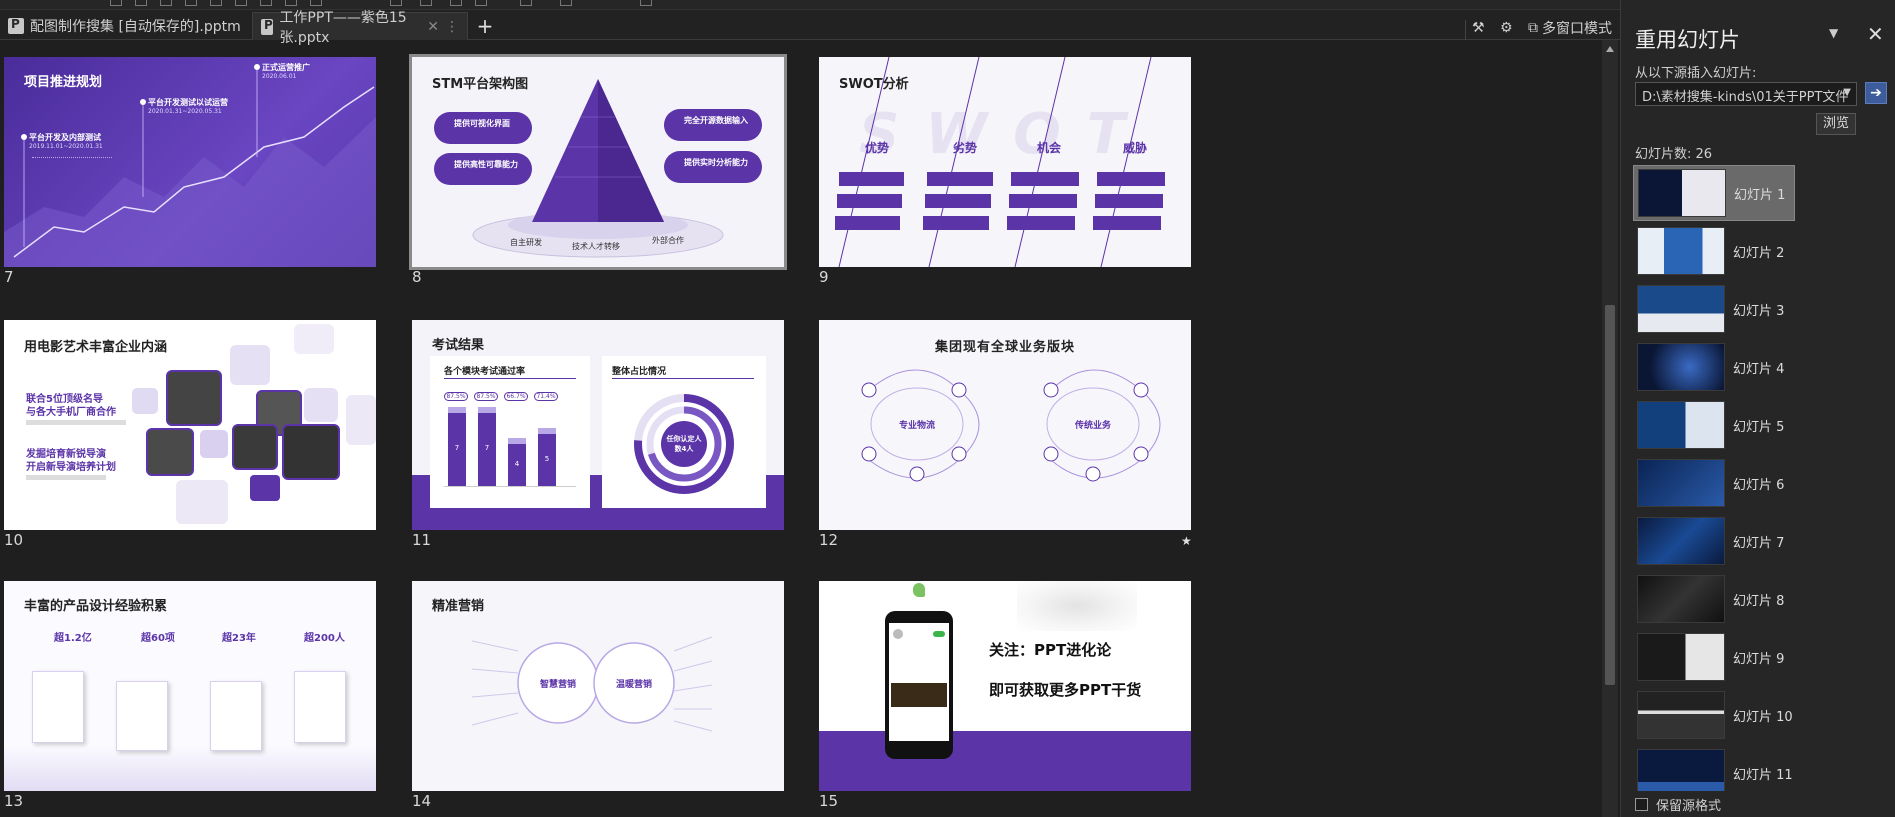 This screenshot has width=1895, height=817. I want to click on new-tab-button: +, so click(485, 27).